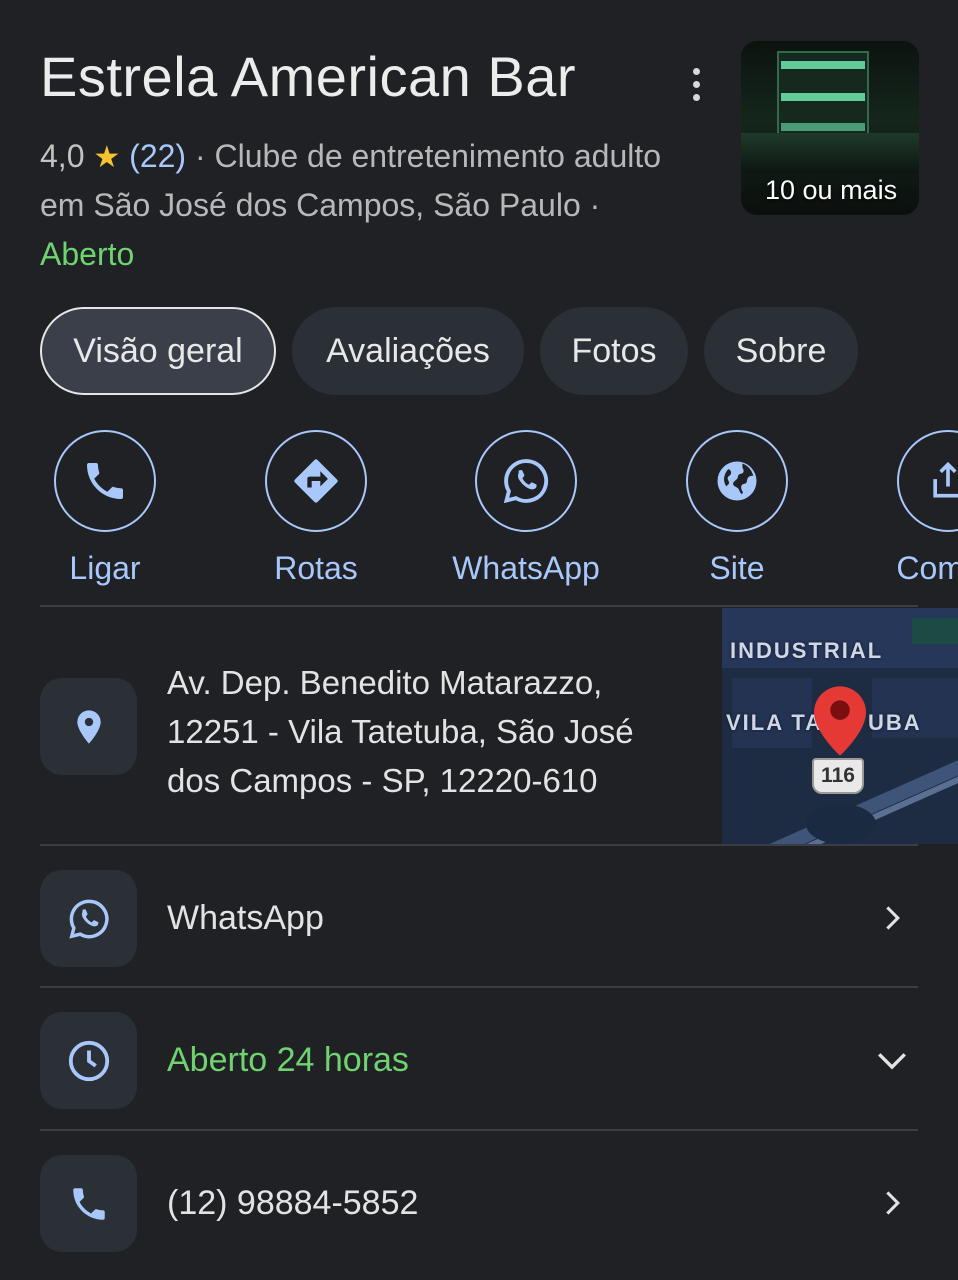 This screenshot has width=958, height=1280. What do you see at coordinates (158, 351) in the screenshot?
I see `tab-overview: Visão geral` at bounding box center [158, 351].